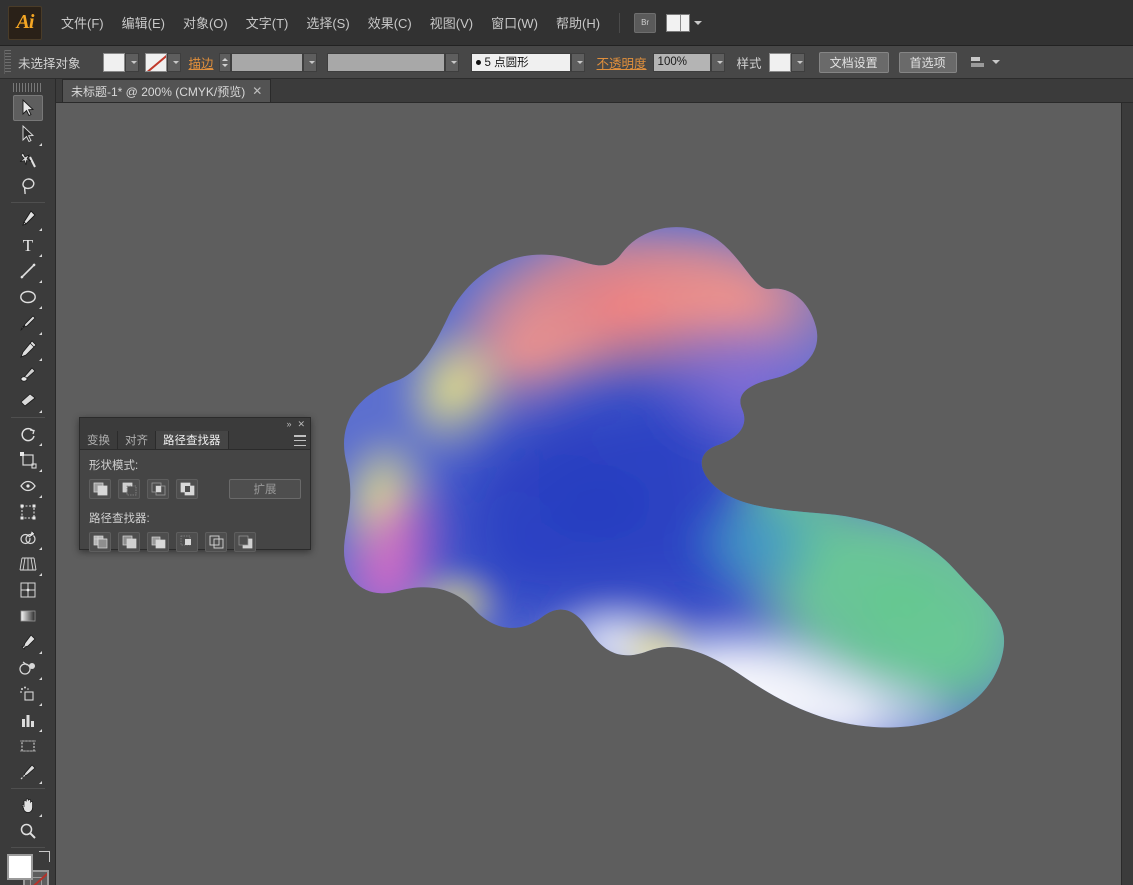 This screenshot has width=1133, height=885. Describe the element at coordinates (28, 642) in the screenshot. I see `eyedropper-tool` at that location.